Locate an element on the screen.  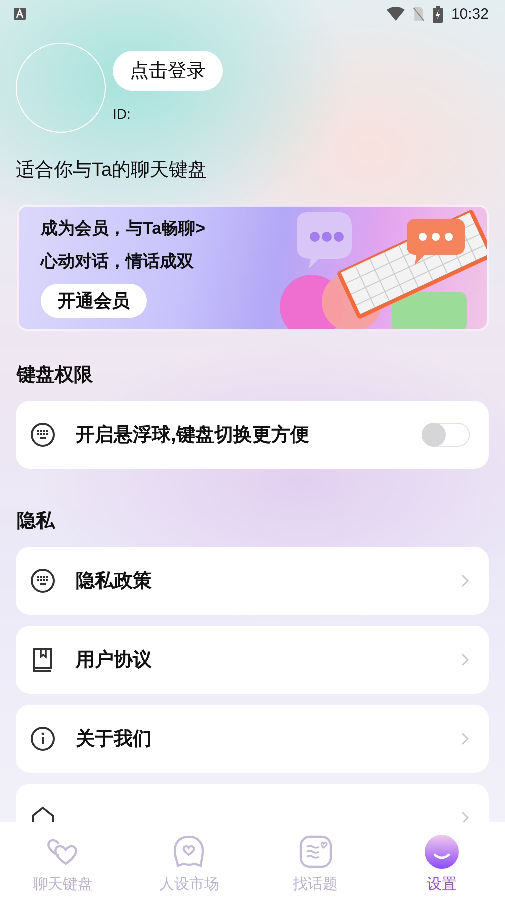
tab-item: 设置 is located at coordinates (441, 860).